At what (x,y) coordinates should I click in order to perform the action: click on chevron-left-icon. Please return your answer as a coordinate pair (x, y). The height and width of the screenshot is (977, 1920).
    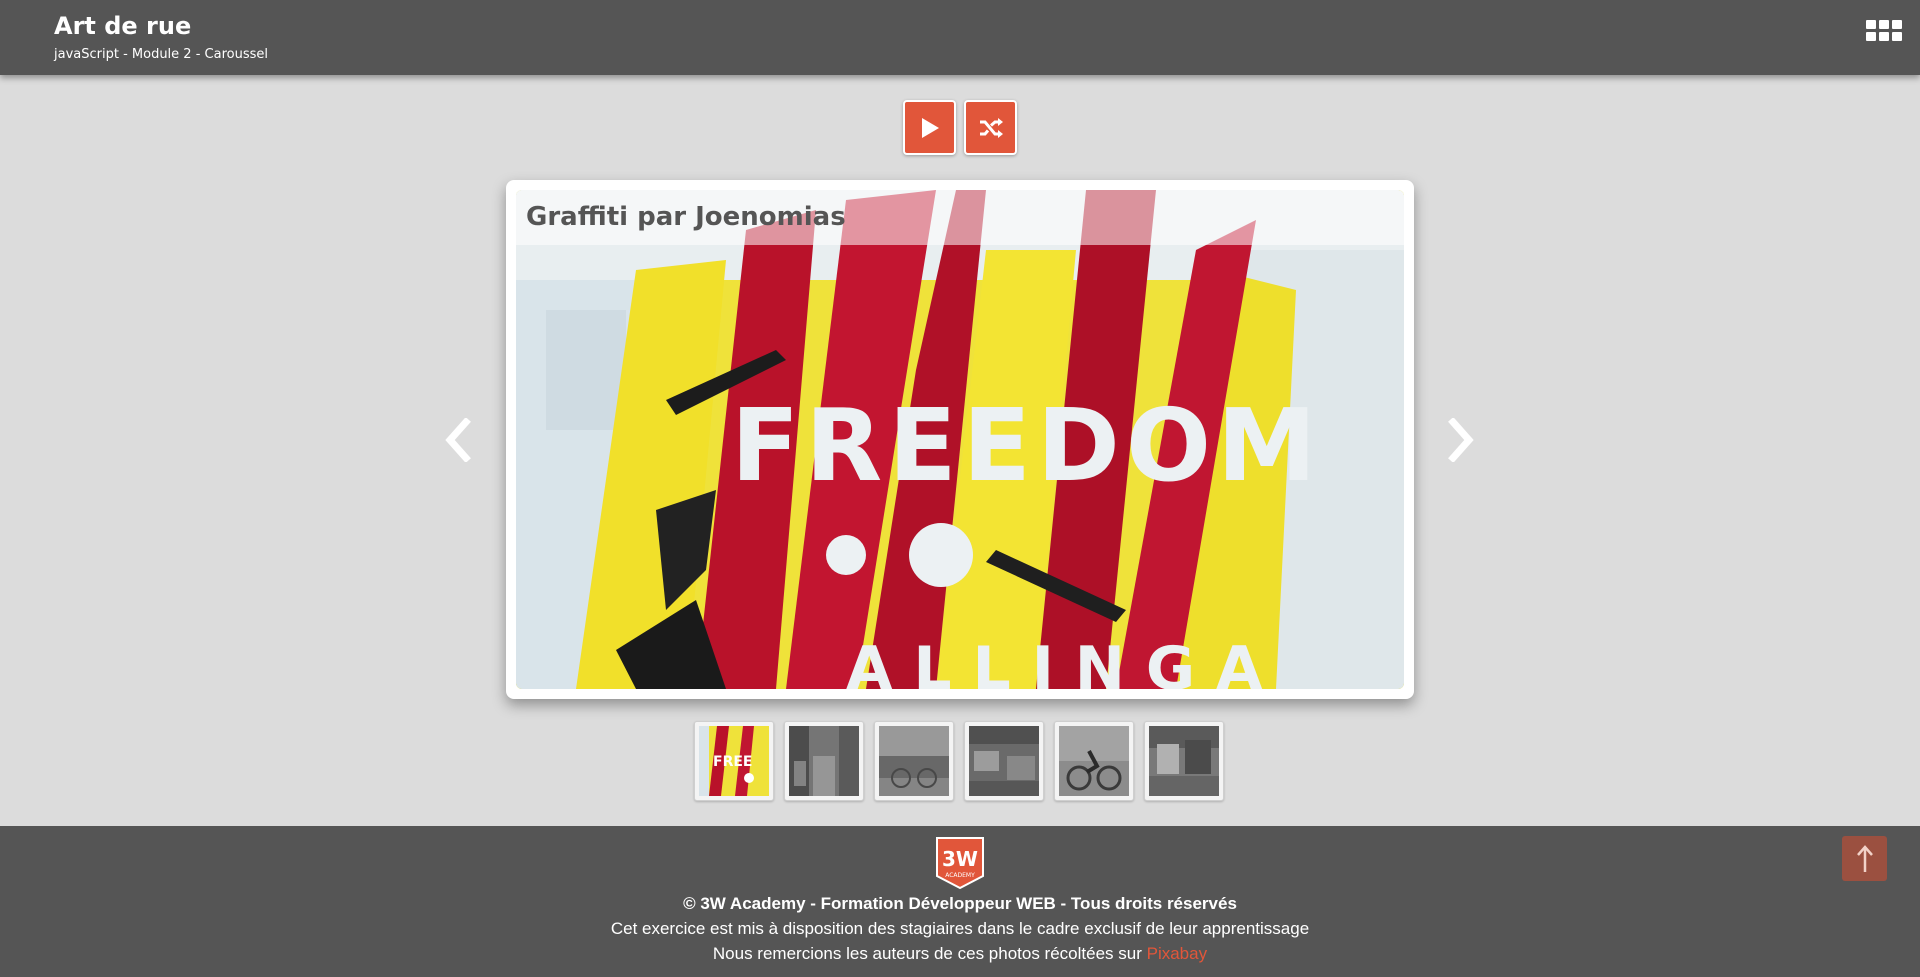
    Looking at the image, I should click on (458, 440).